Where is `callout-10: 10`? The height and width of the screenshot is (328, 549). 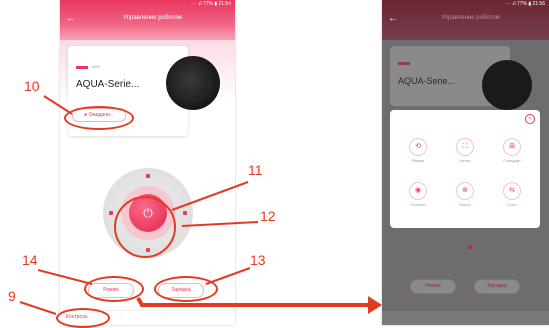
callout-10: 10 is located at coordinates (32, 86).